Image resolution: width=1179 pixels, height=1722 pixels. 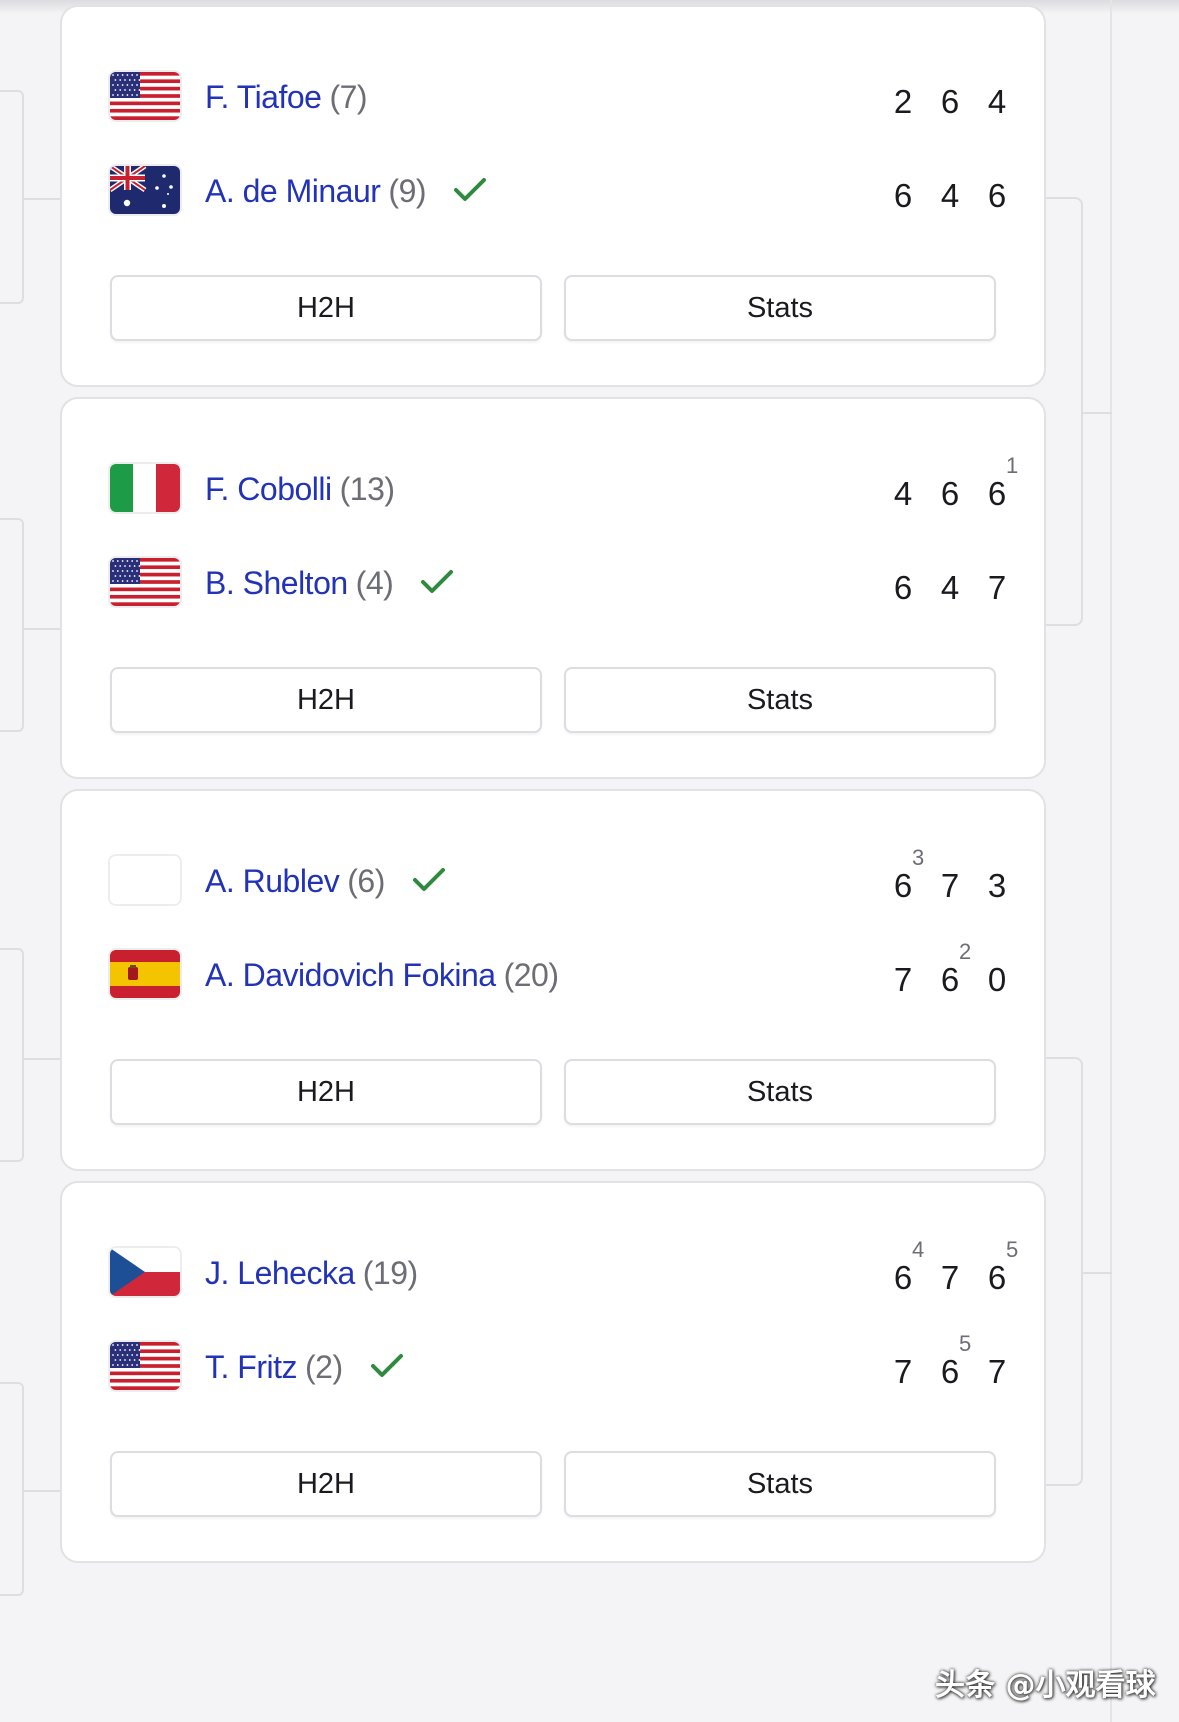 I want to click on set-score: 62, so click(x=953, y=969).